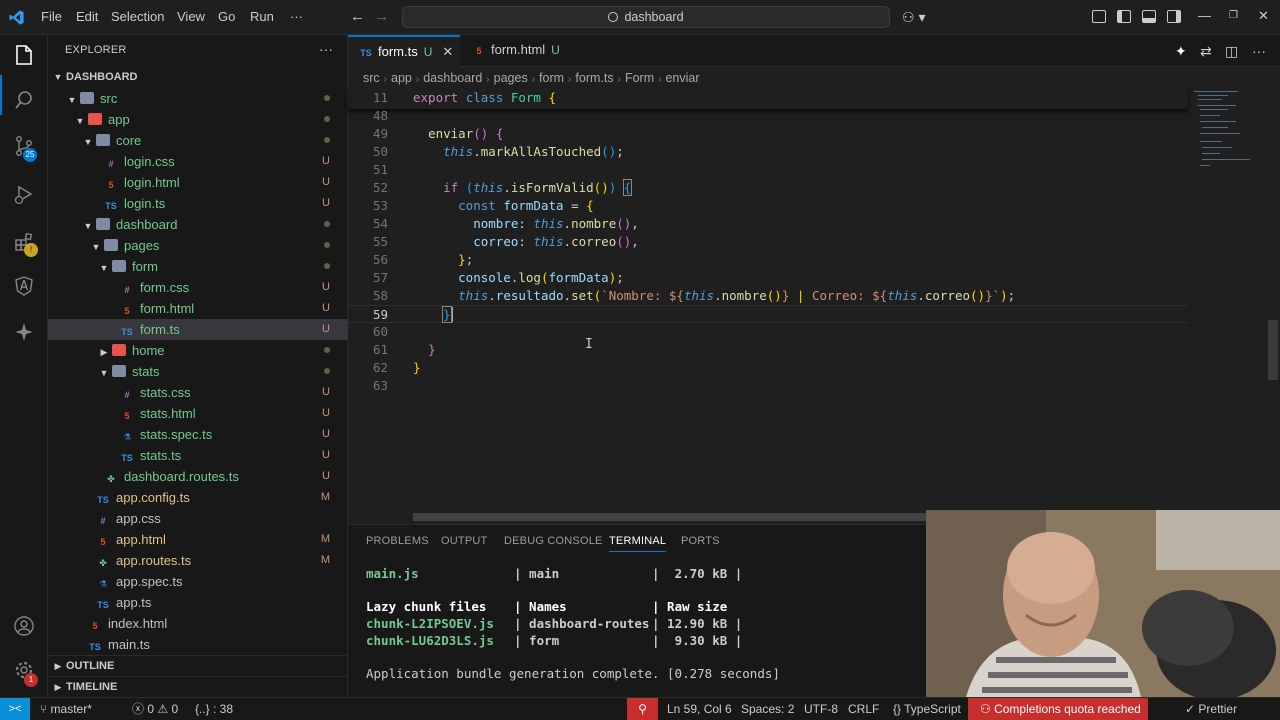 Image resolution: width=1280 pixels, height=720 pixels. What do you see at coordinates (863, 709) in the screenshot?
I see `line-ending: CRLF` at bounding box center [863, 709].